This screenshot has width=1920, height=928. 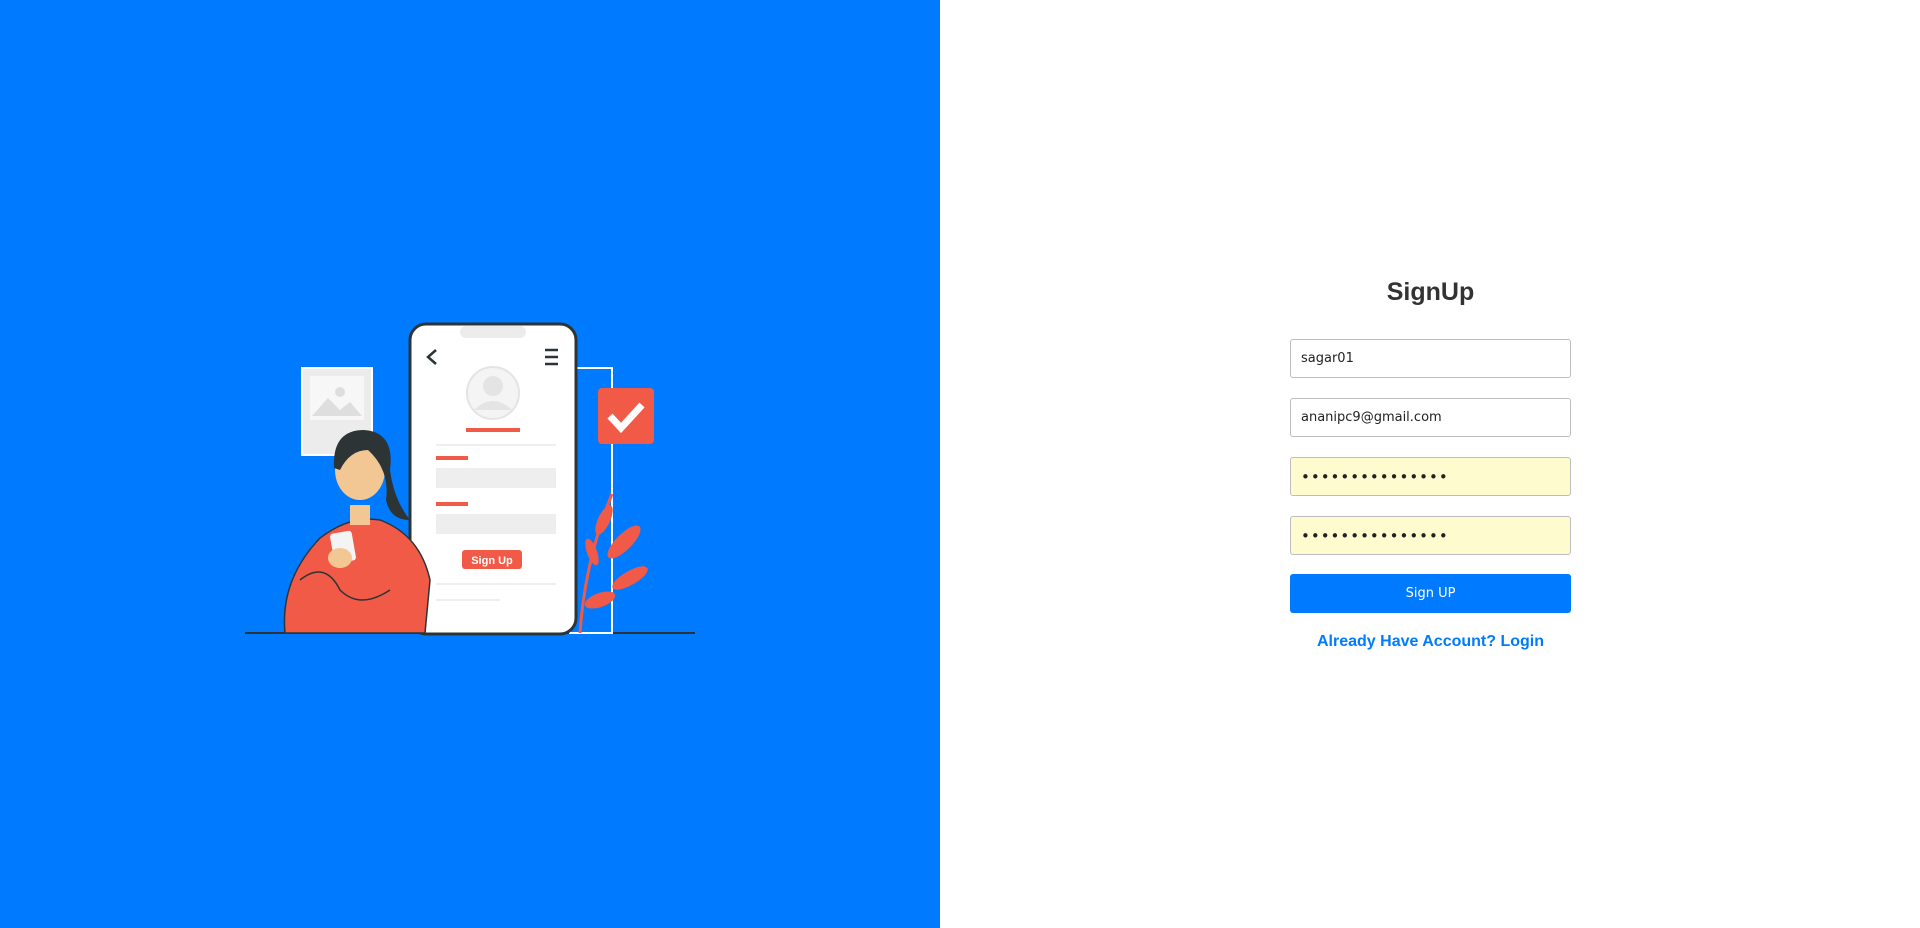 What do you see at coordinates (1430, 417) in the screenshot?
I see `email-input` at bounding box center [1430, 417].